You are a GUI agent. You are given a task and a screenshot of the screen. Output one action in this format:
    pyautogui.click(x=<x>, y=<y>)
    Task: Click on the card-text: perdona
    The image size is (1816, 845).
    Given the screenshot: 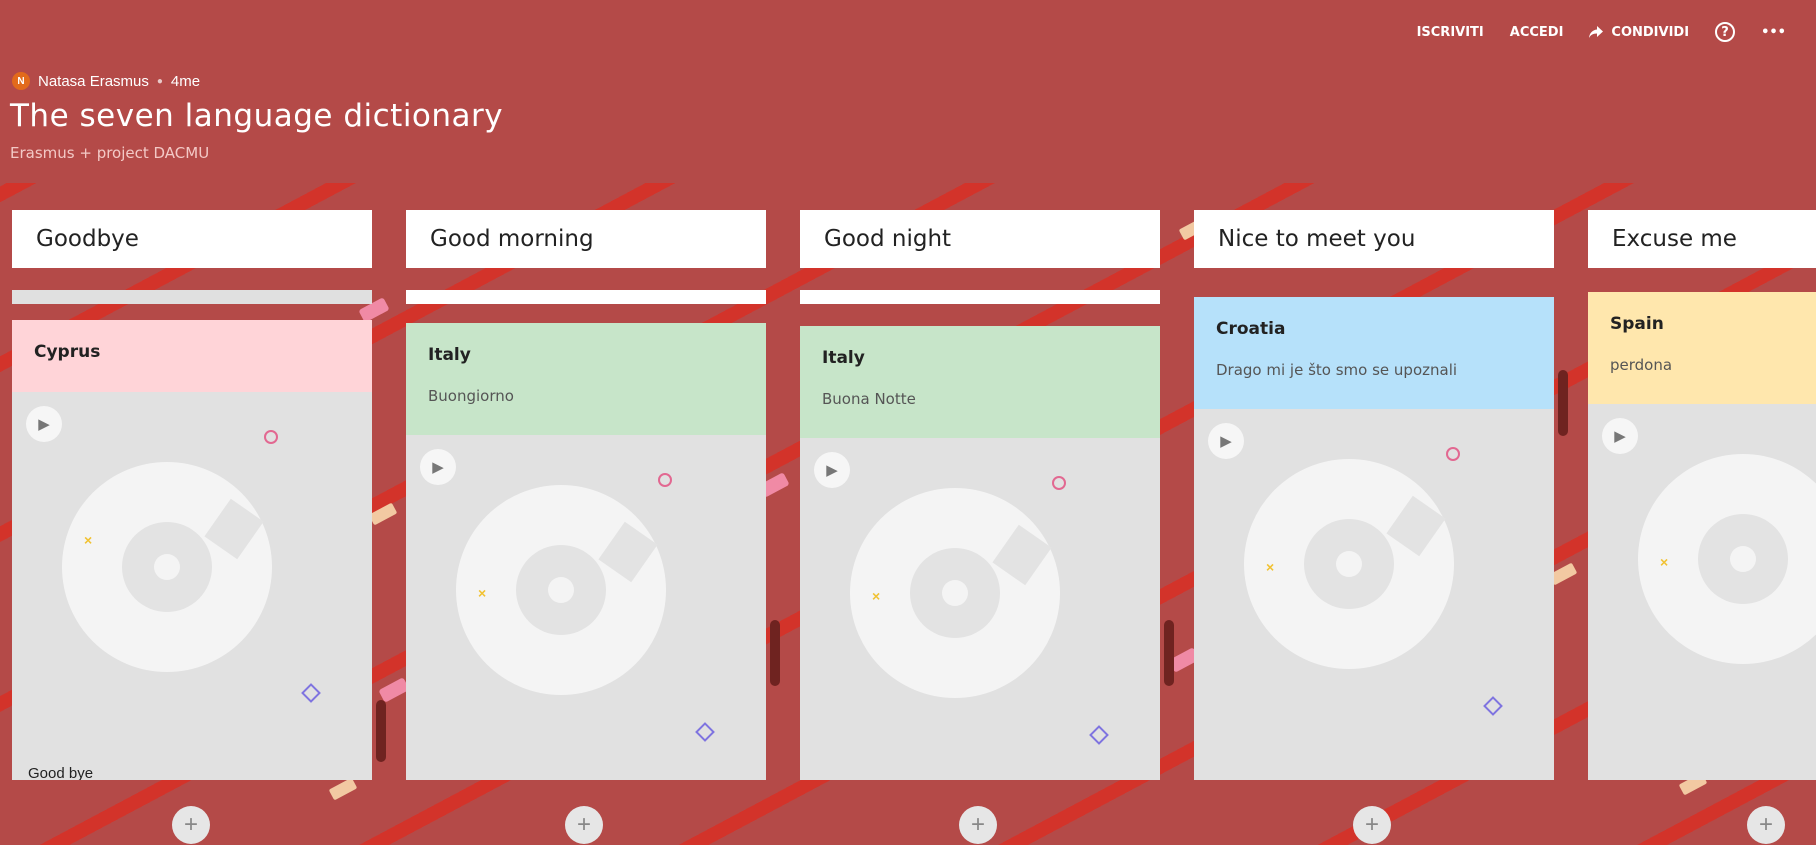 What is the action you would take?
    pyautogui.click(x=1641, y=365)
    